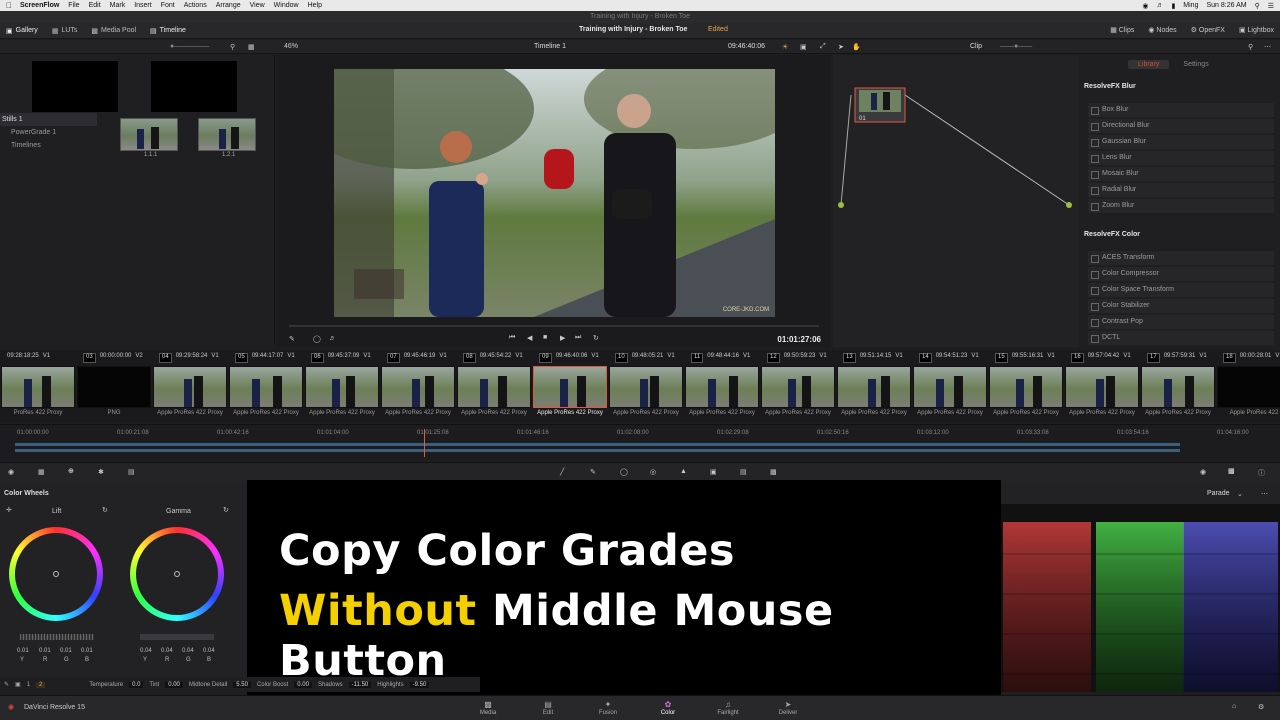  Describe the element at coordinates (728, 708) in the screenshot. I see `tab-fairlight: ♫ Fairlight` at that location.